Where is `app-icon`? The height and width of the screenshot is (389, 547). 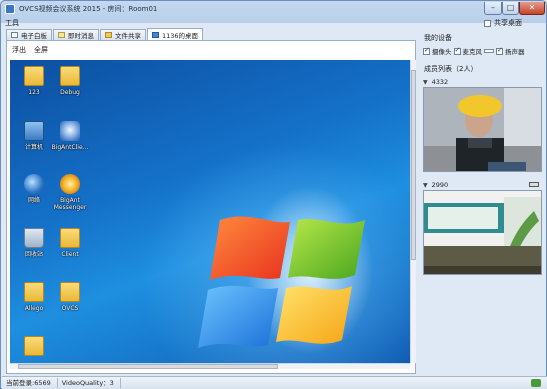
app-icon is located at coordinates (10, 9).